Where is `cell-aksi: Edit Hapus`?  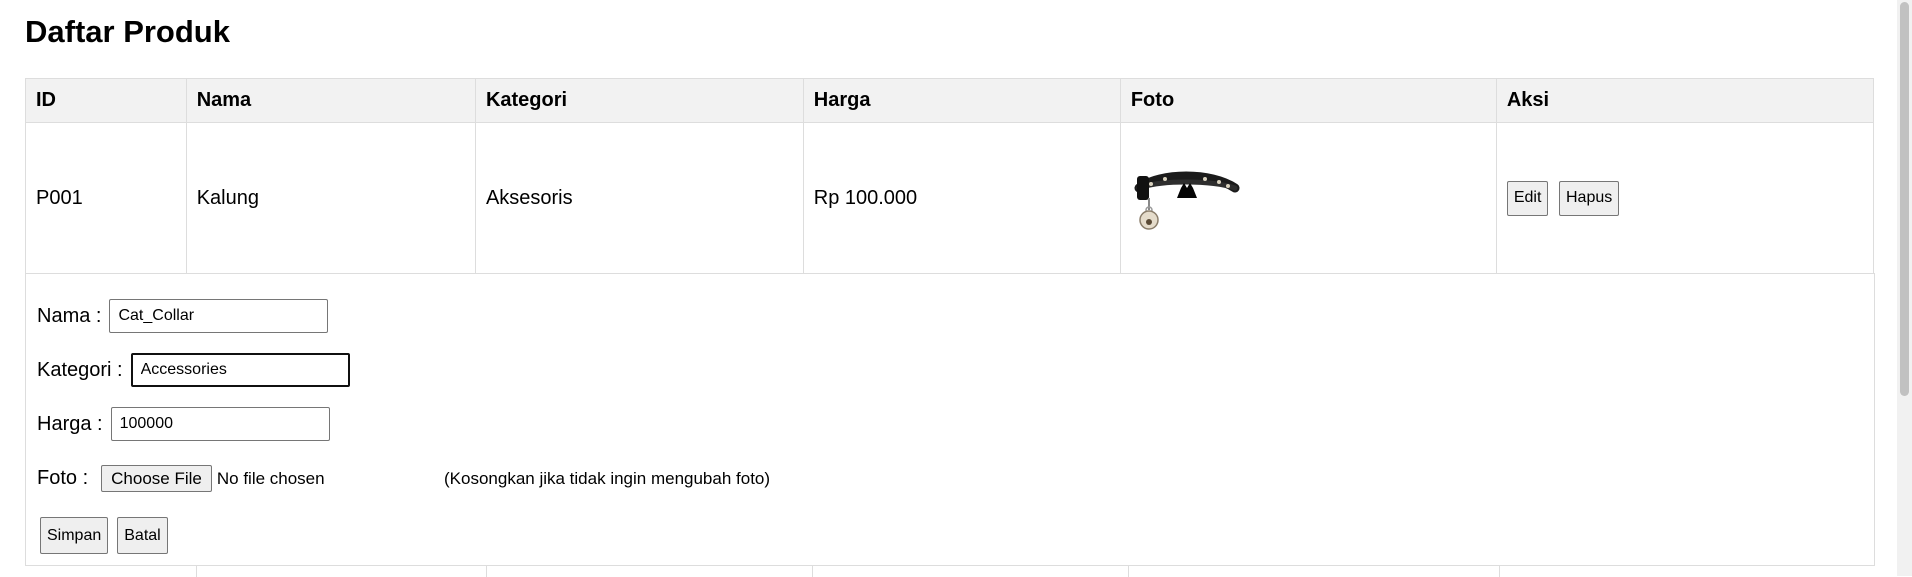
cell-aksi: Edit Hapus is located at coordinates (1685, 198).